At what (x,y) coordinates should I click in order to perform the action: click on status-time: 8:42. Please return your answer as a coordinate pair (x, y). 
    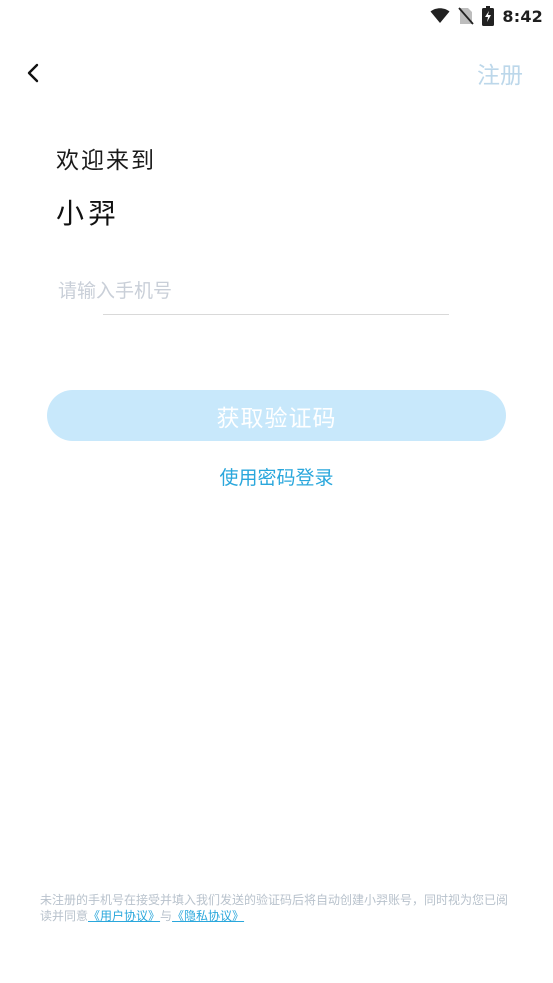
    Looking at the image, I should click on (522, 16).